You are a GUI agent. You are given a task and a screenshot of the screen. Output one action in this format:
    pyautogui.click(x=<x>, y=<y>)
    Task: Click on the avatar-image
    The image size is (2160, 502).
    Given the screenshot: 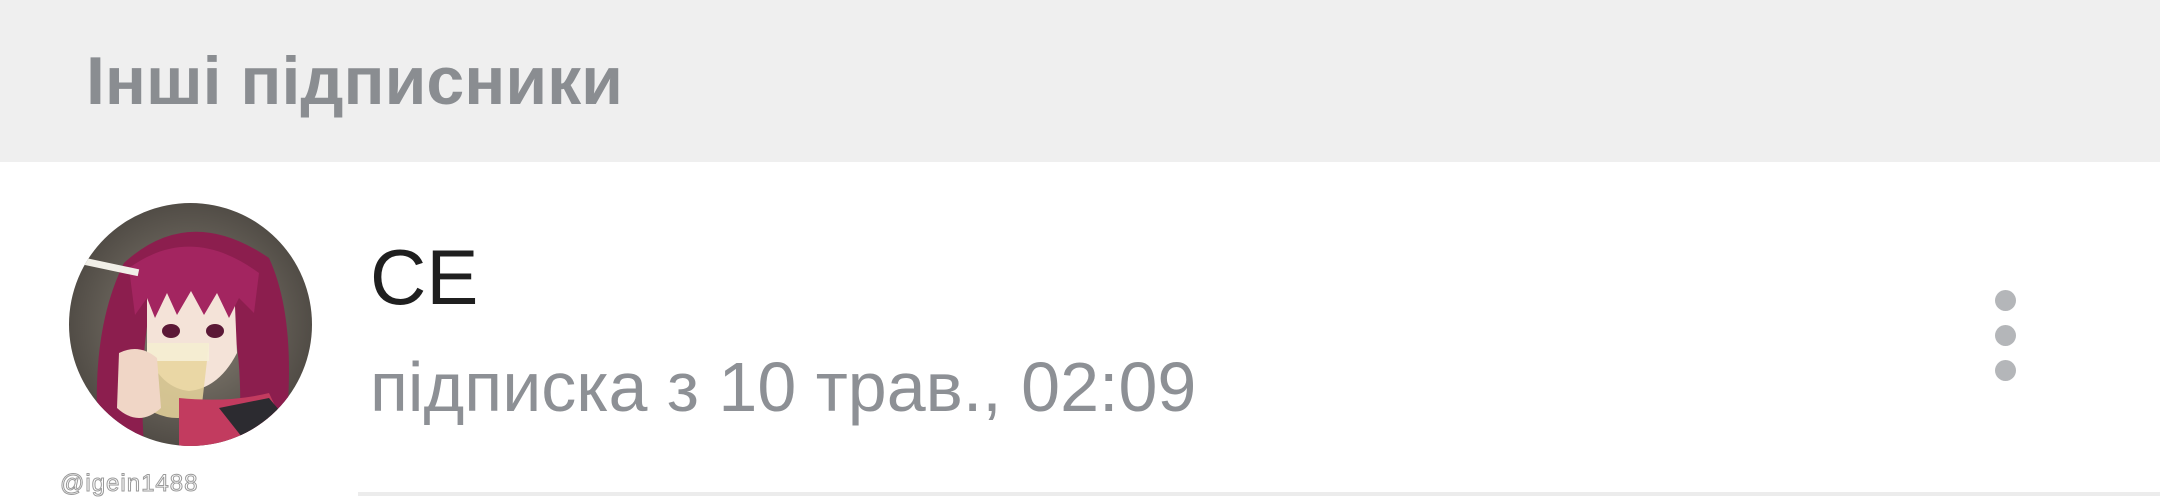 What is the action you would take?
    pyautogui.click(x=190, y=324)
    